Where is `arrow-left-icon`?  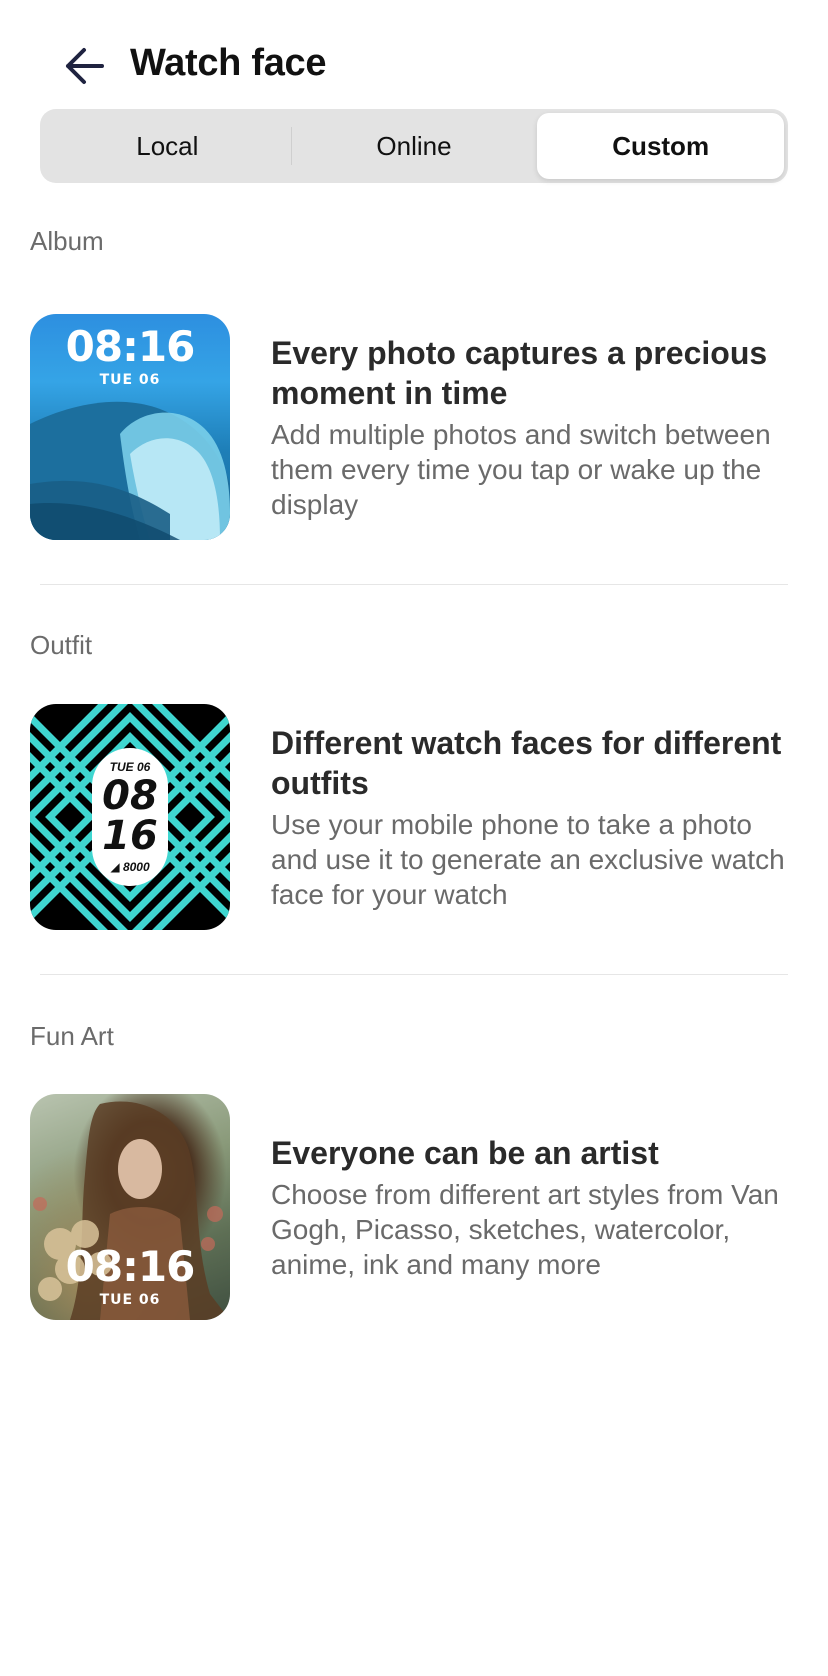 arrow-left-icon is located at coordinates (85, 66).